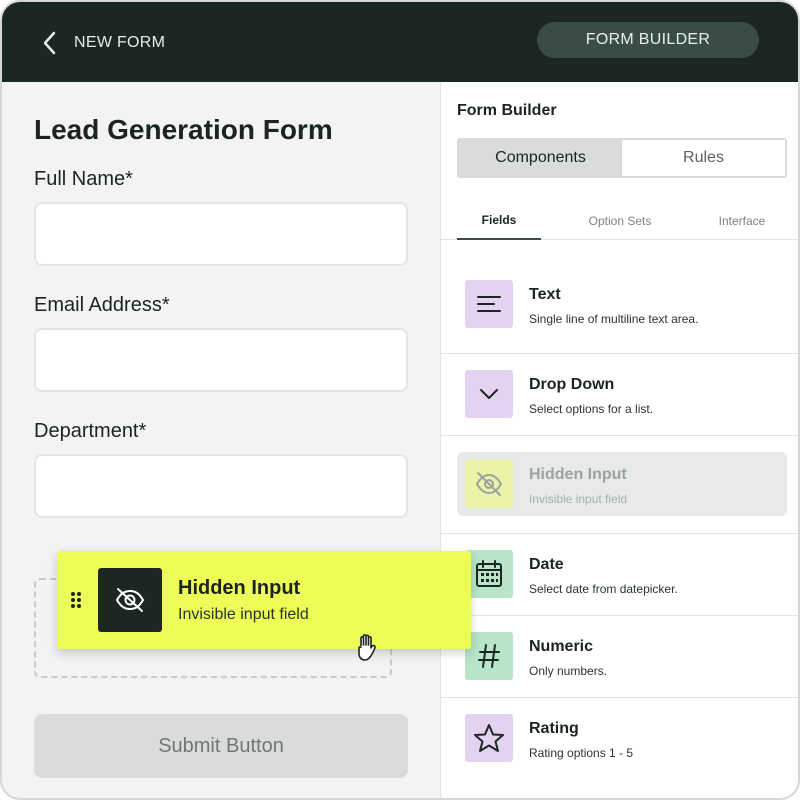 This screenshot has height=800, width=800. I want to click on component-desc: Select date from datepicker., so click(603, 589).